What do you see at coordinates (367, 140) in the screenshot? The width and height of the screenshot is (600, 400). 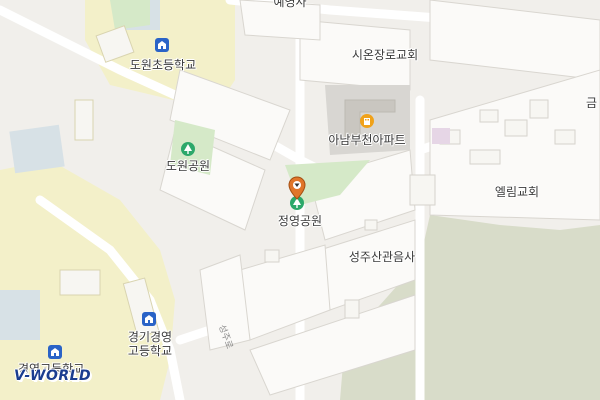 I see `label-apartment: 아남부천아파트` at bounding box center [367, 140].